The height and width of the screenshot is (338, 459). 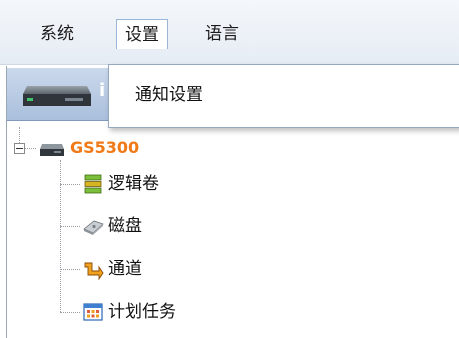 What do you see at coordinates (222, 34) in the screenshot?
I see `menu-language: 语言` at bounding box center [222, 34].